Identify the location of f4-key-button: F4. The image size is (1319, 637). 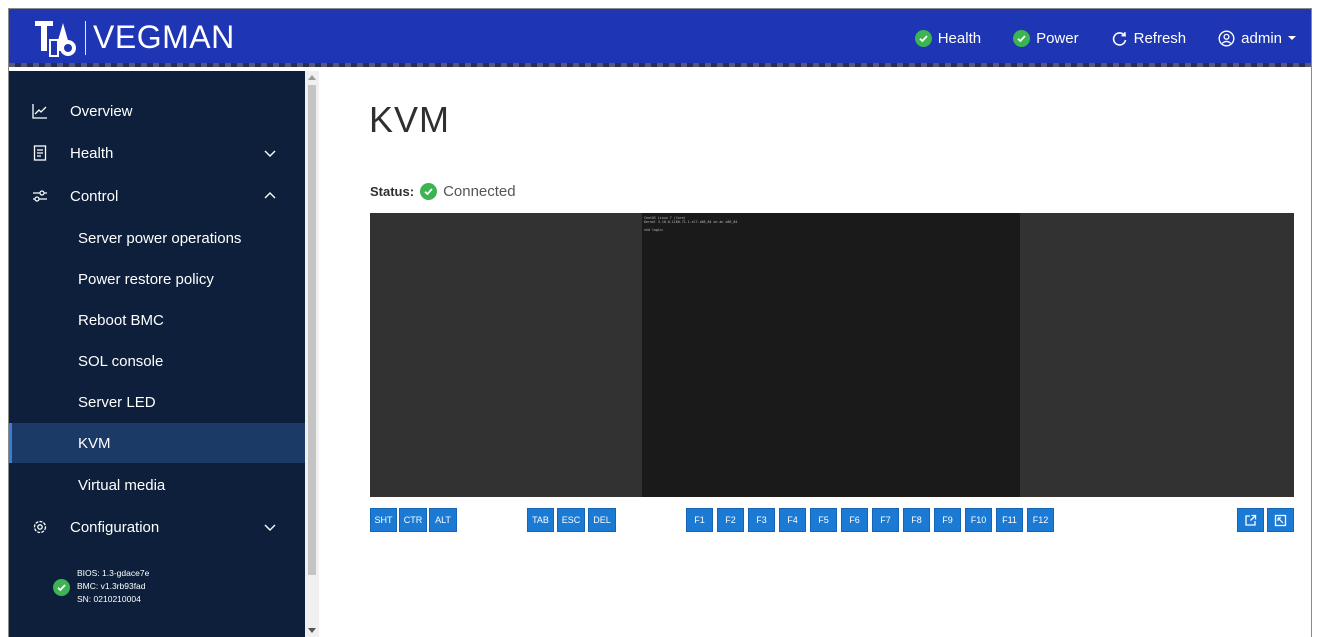
(792, 520).